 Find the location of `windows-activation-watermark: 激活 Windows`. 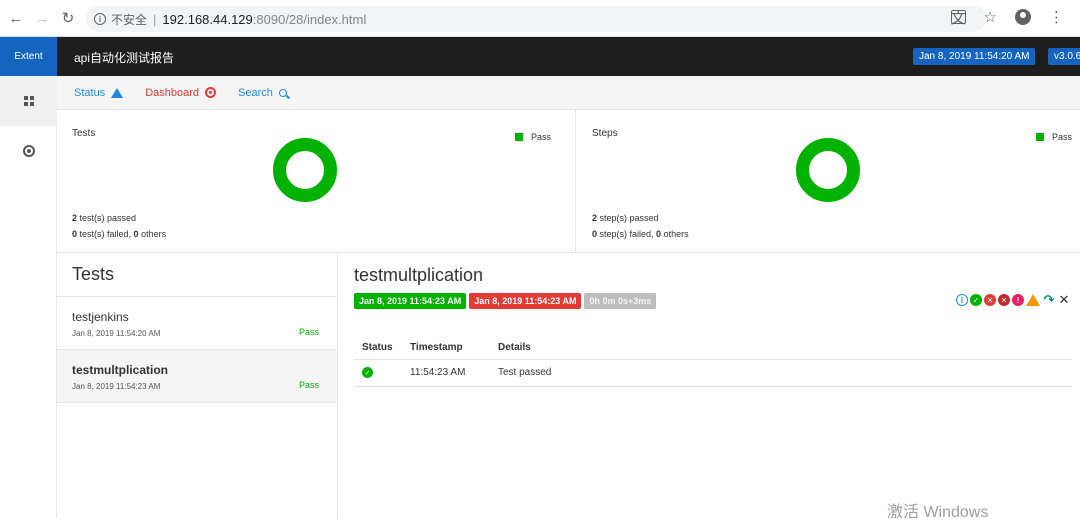

windows-activation-watermark: 激活 Windows is located at coordinates (938, 512).